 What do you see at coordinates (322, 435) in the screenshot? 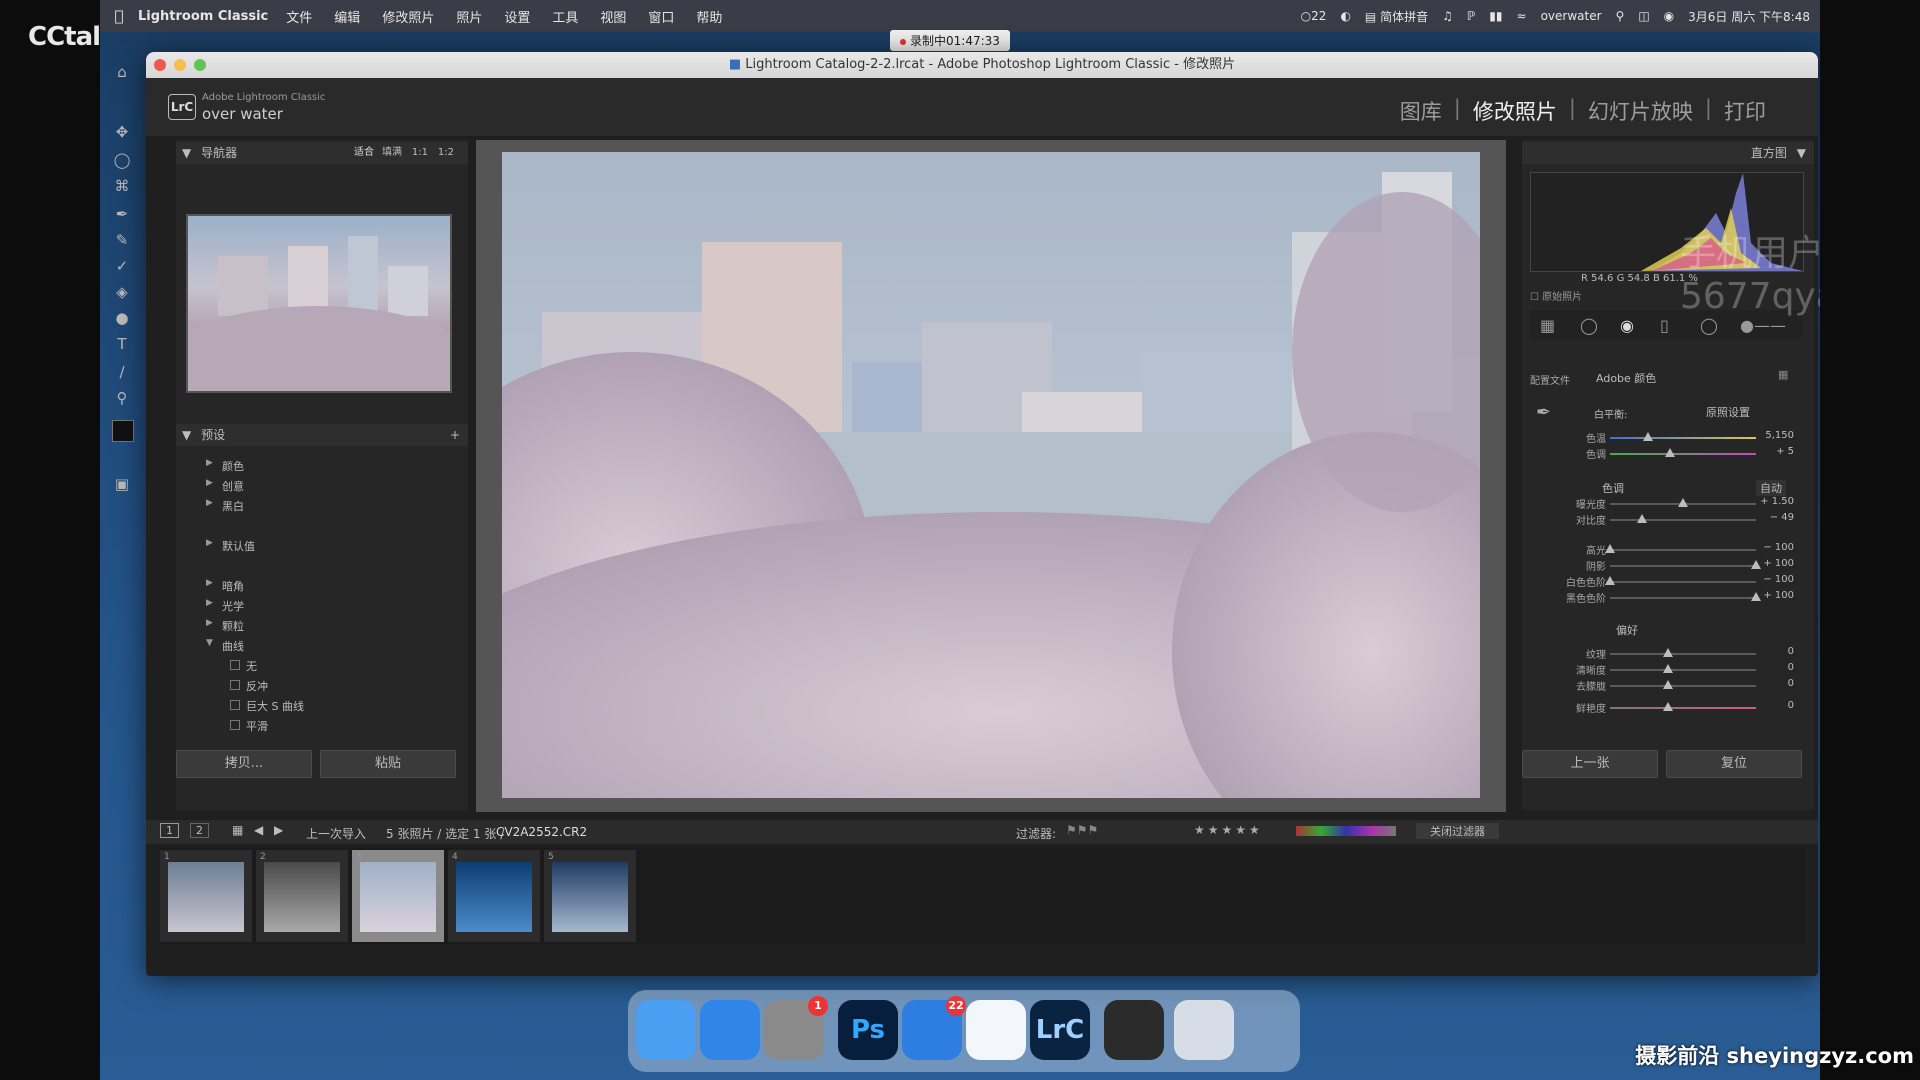
I see `presets-header: ▼ 预设 +` at bounding box center [322, 435].